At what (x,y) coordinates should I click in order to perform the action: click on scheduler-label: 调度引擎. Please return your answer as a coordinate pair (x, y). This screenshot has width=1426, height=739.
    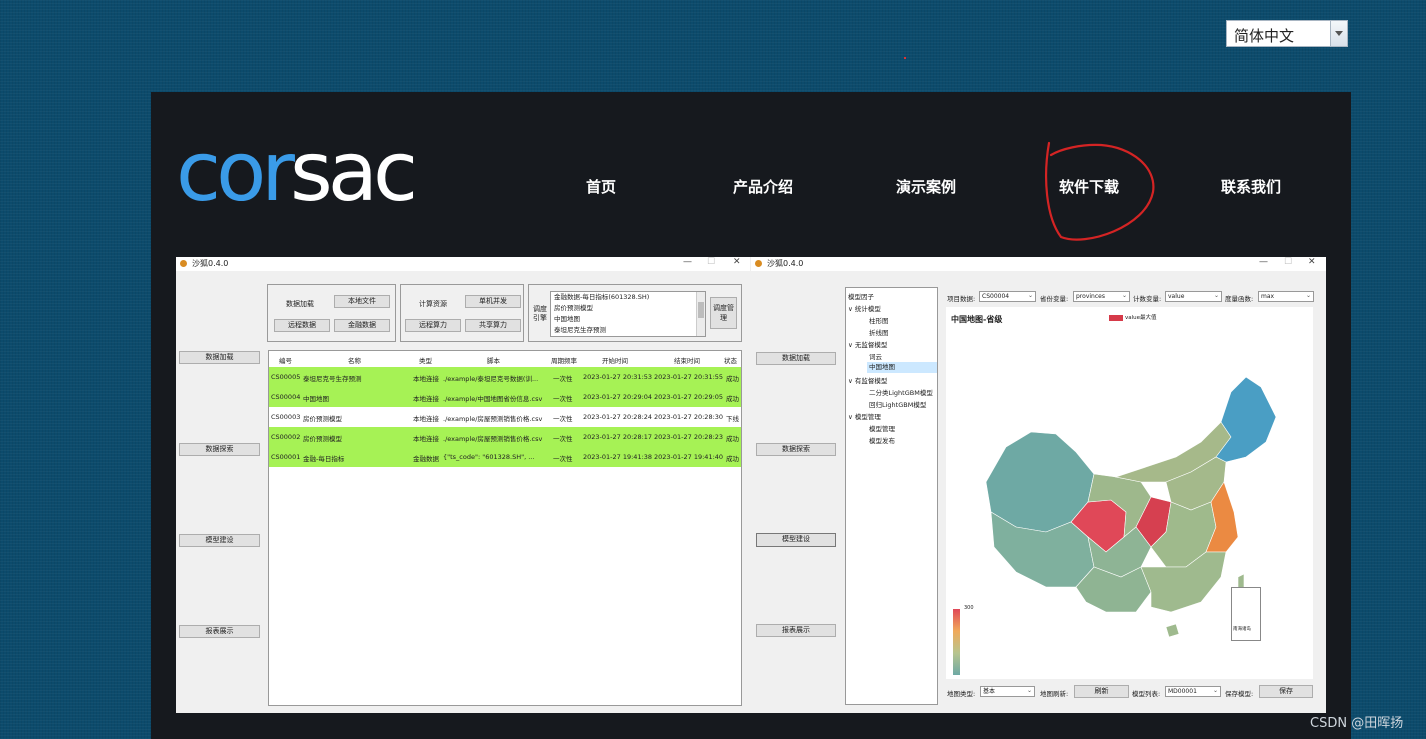
    Looking at the image, I should click on (540, 313).